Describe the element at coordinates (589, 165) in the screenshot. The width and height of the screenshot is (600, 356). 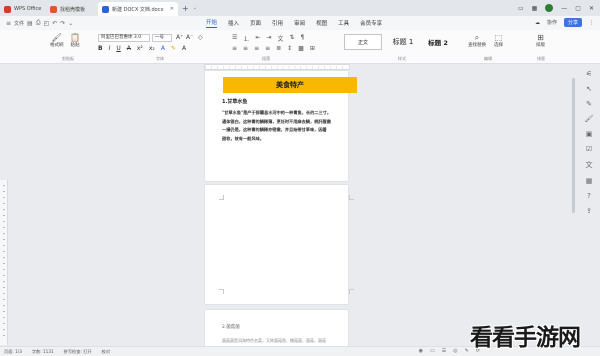
I see `translate-icon: 文` at that location.